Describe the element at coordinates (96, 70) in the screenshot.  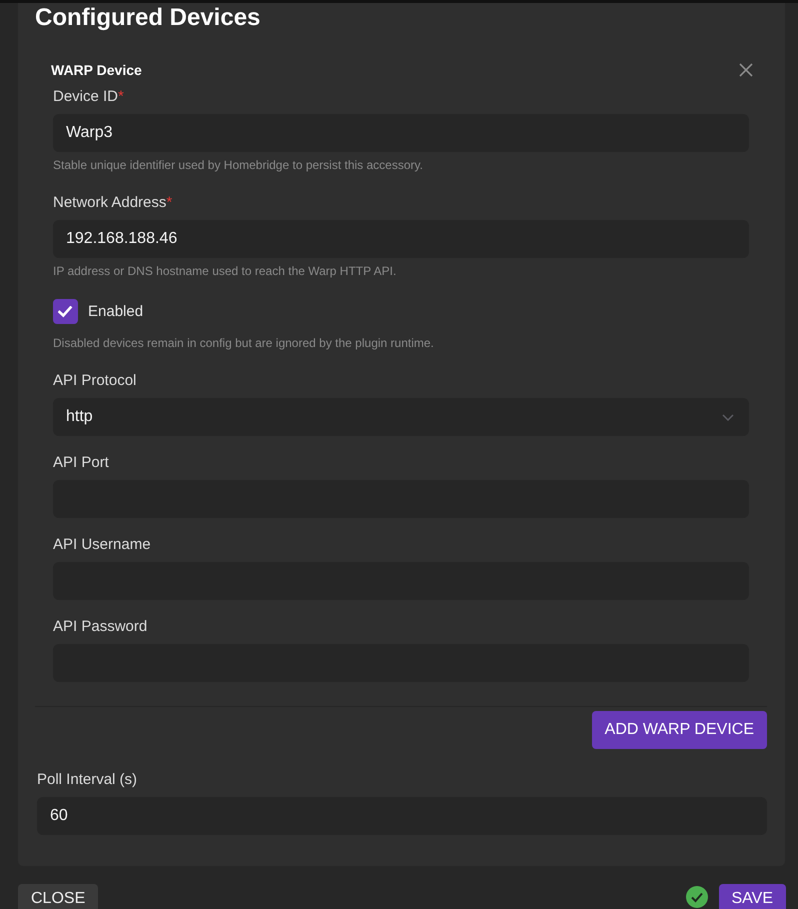
I see `item-title: WARP Device` at that location.